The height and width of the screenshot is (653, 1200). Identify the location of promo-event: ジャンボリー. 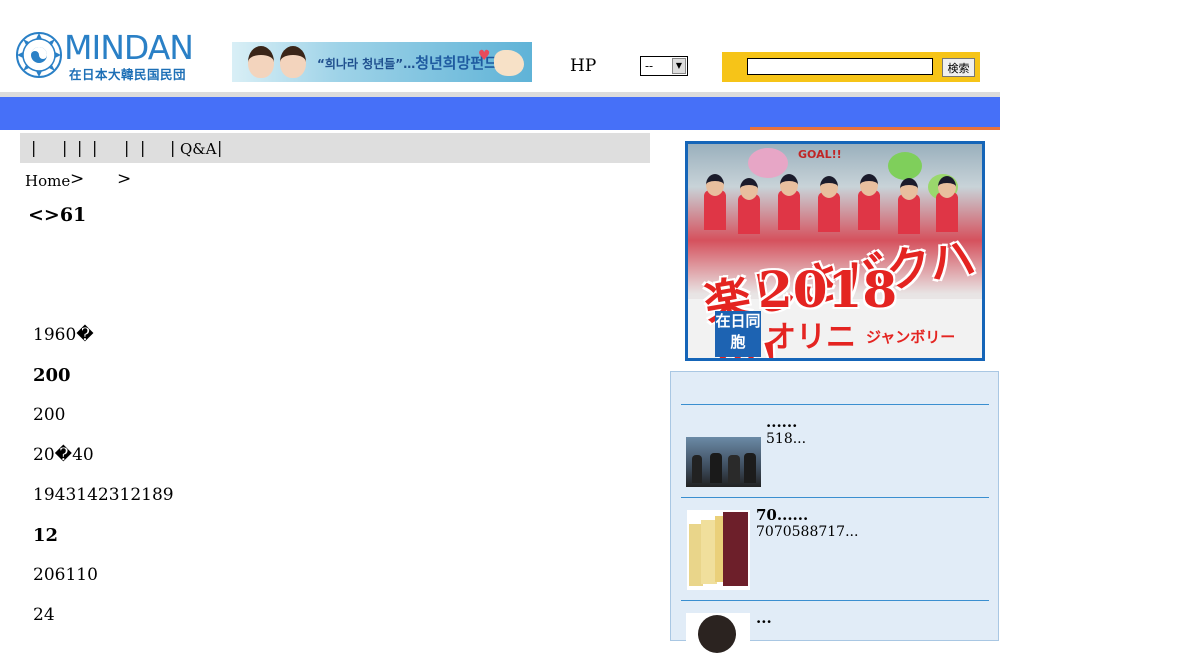
(911, 337).